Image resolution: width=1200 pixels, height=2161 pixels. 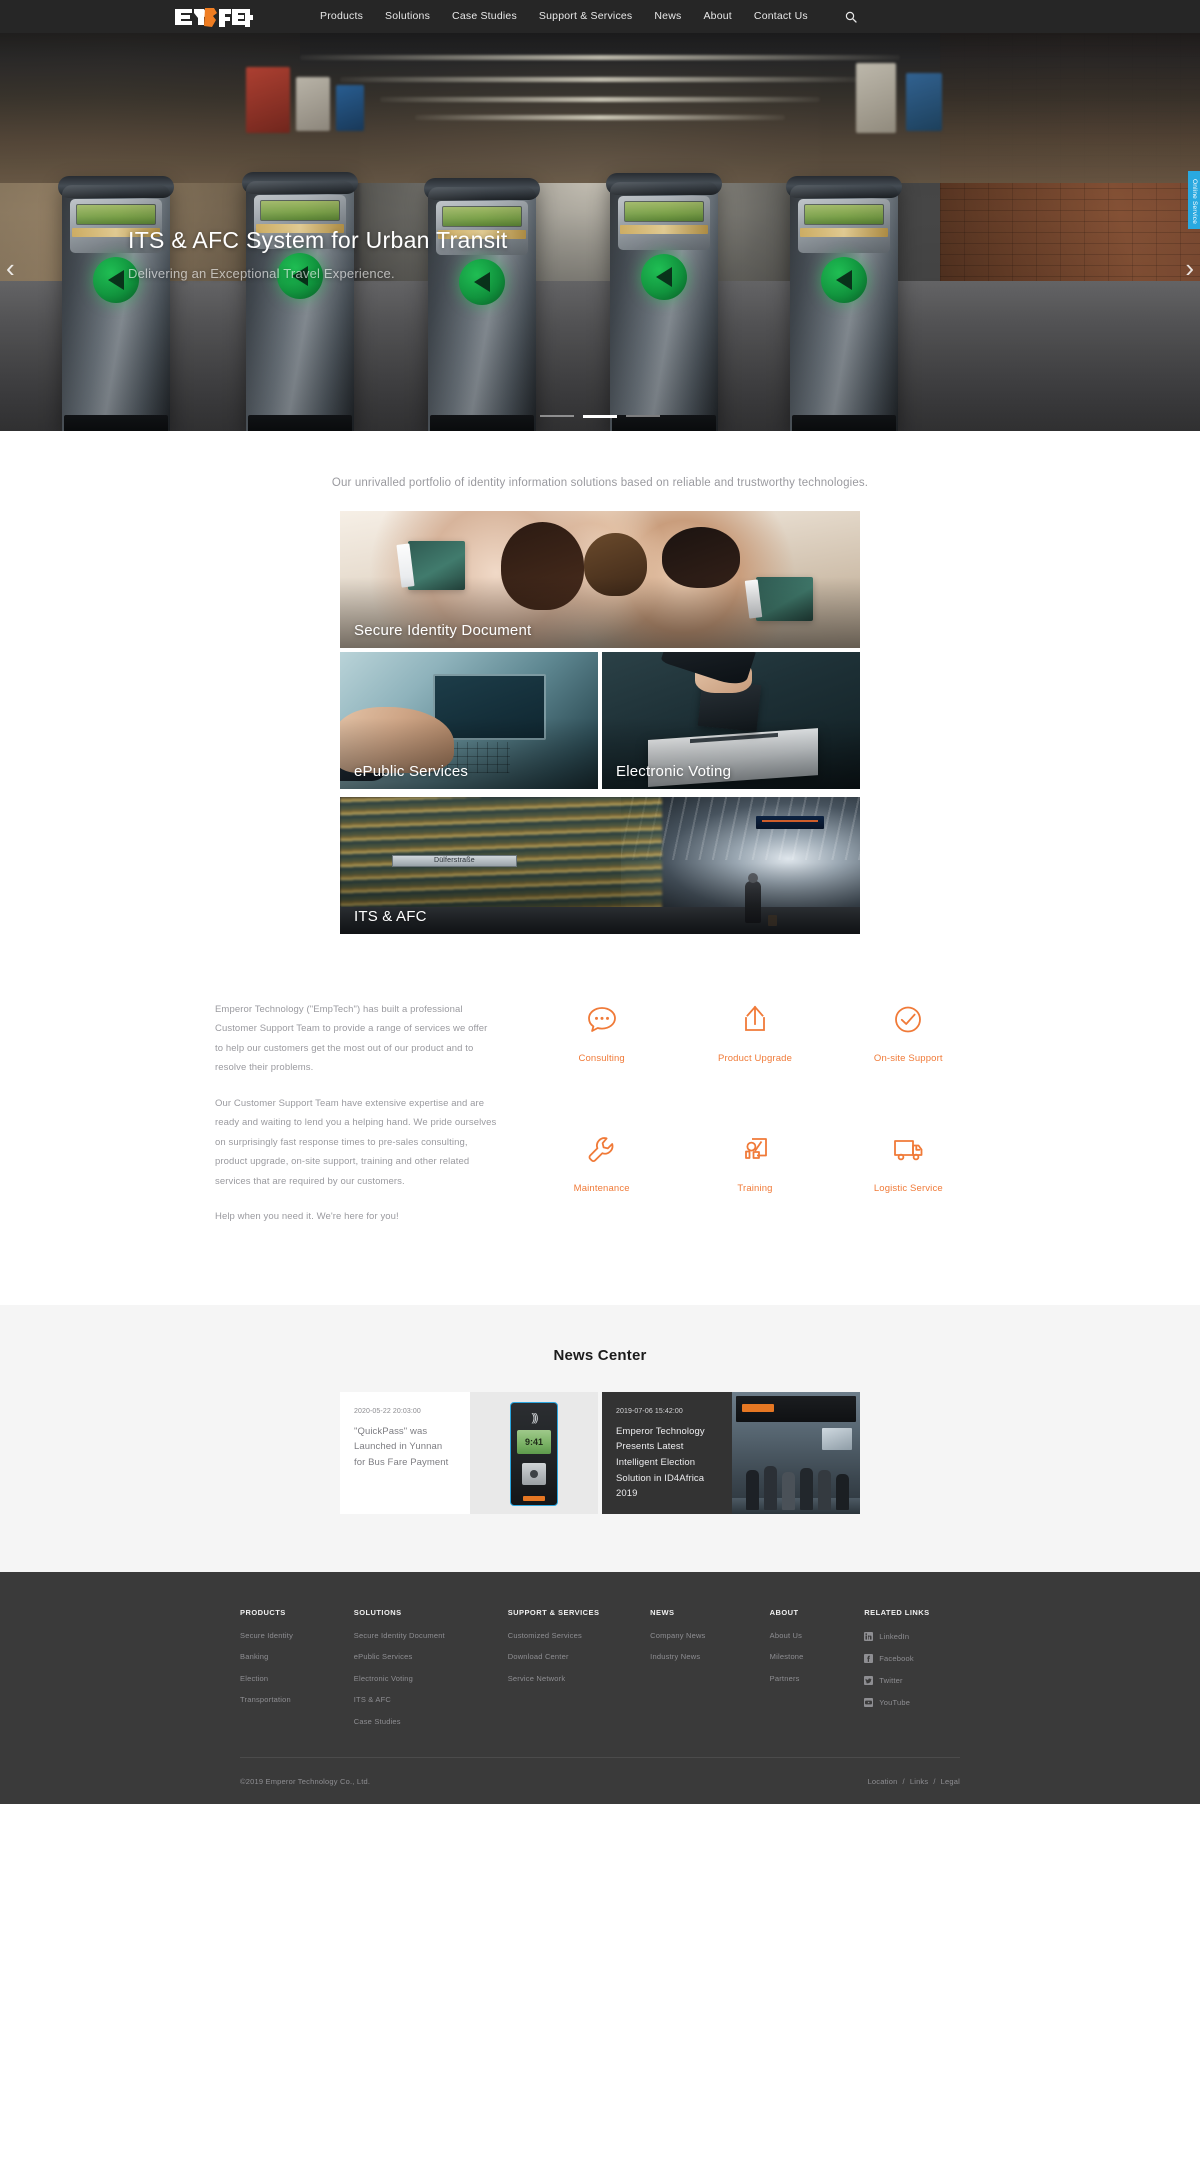 I want to click on footer-link-epublic-services: ePublic Services, so click(x=422, y=1657).